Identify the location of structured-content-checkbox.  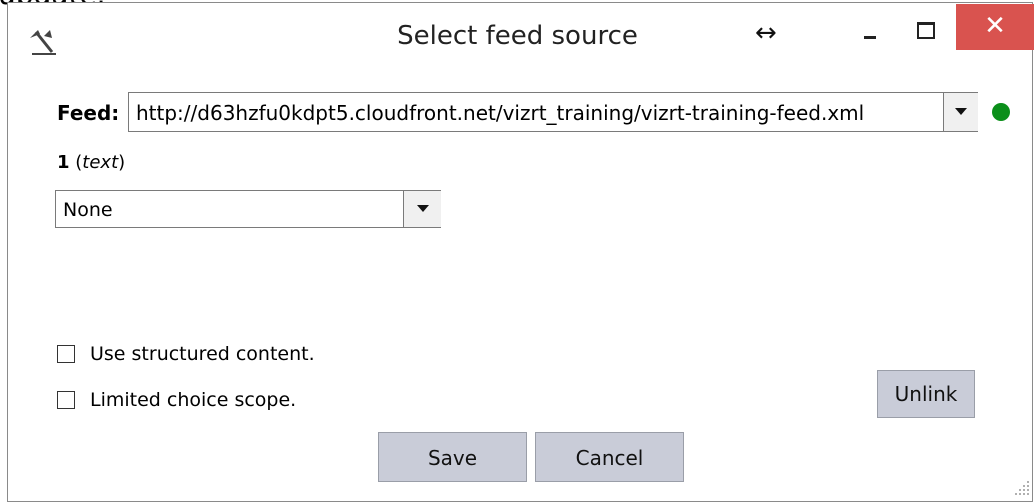
(66, 354).